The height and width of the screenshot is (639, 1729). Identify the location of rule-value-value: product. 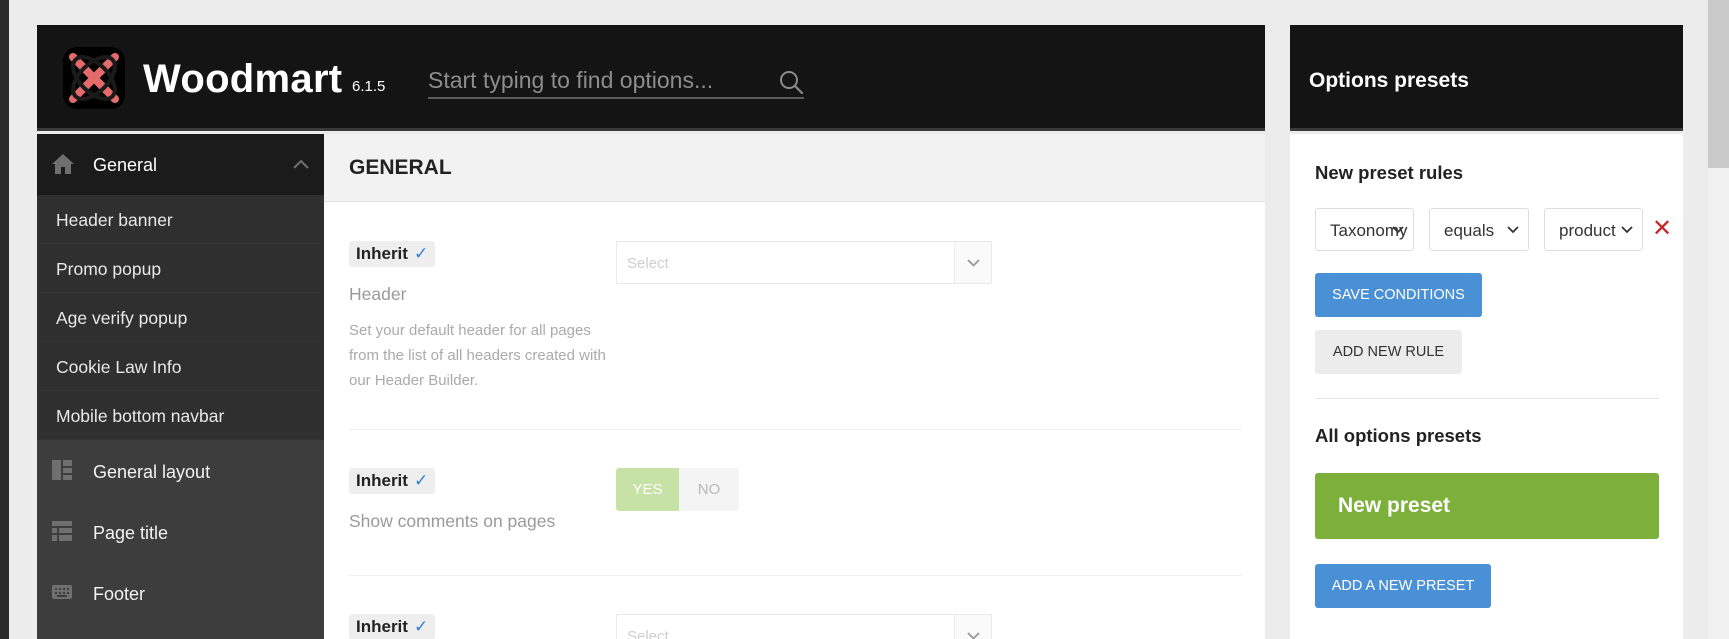
(1587, 230).